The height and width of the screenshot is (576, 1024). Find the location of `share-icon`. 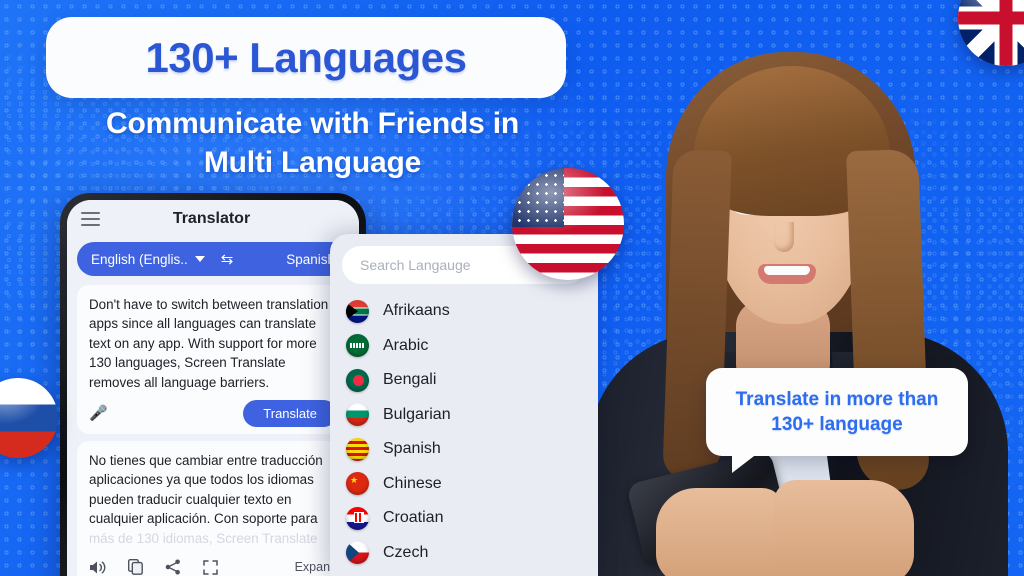

share-icon is located at coordinates (173, 567).